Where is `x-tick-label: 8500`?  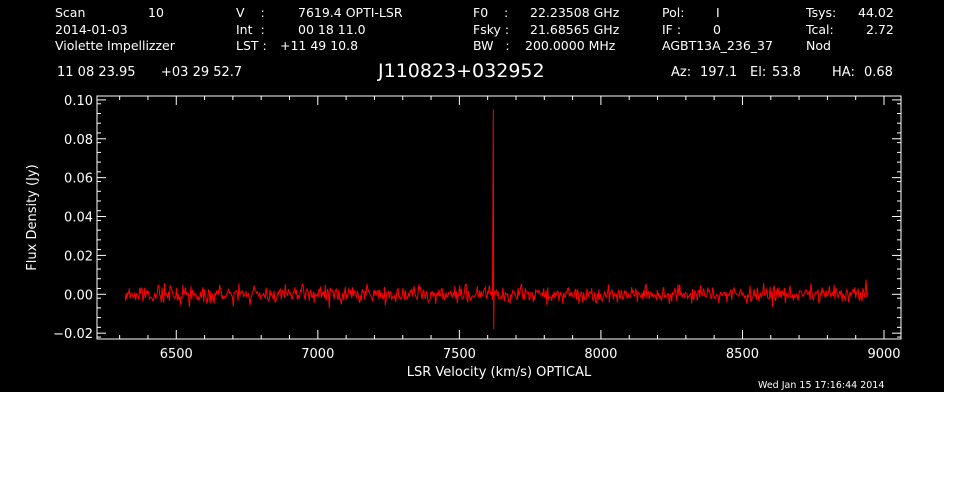 x-tick-label: 8500 is located at coordinates (742, 354).